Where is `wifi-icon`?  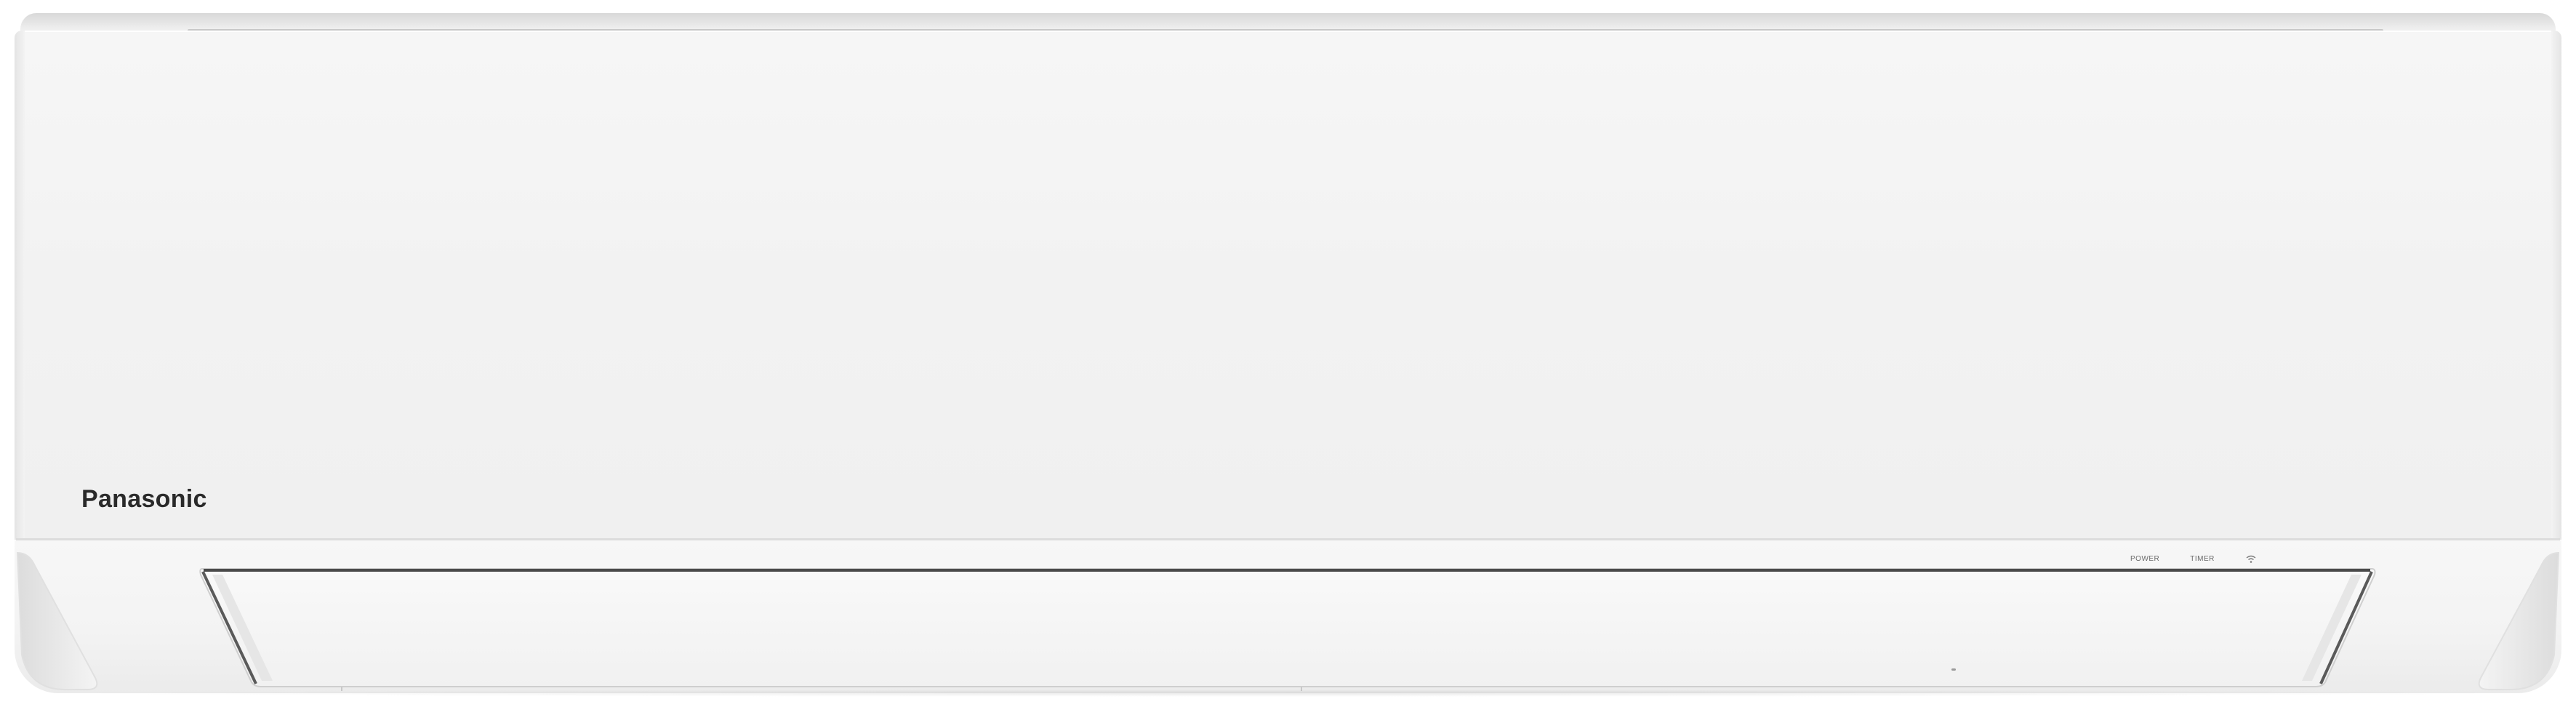 wifi-icon is located at coordinates (2251, 558).